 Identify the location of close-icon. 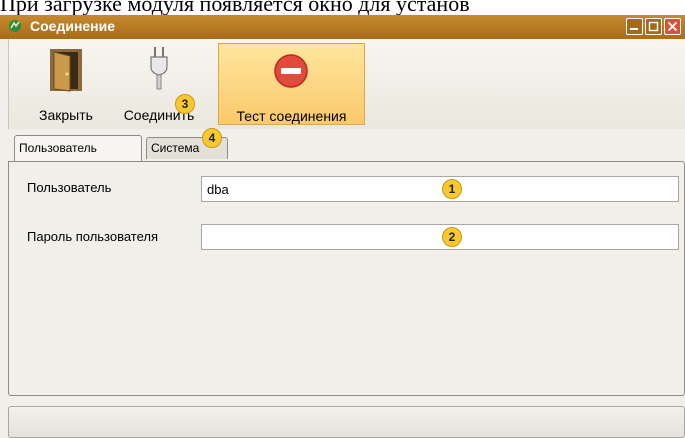
(672, 26).